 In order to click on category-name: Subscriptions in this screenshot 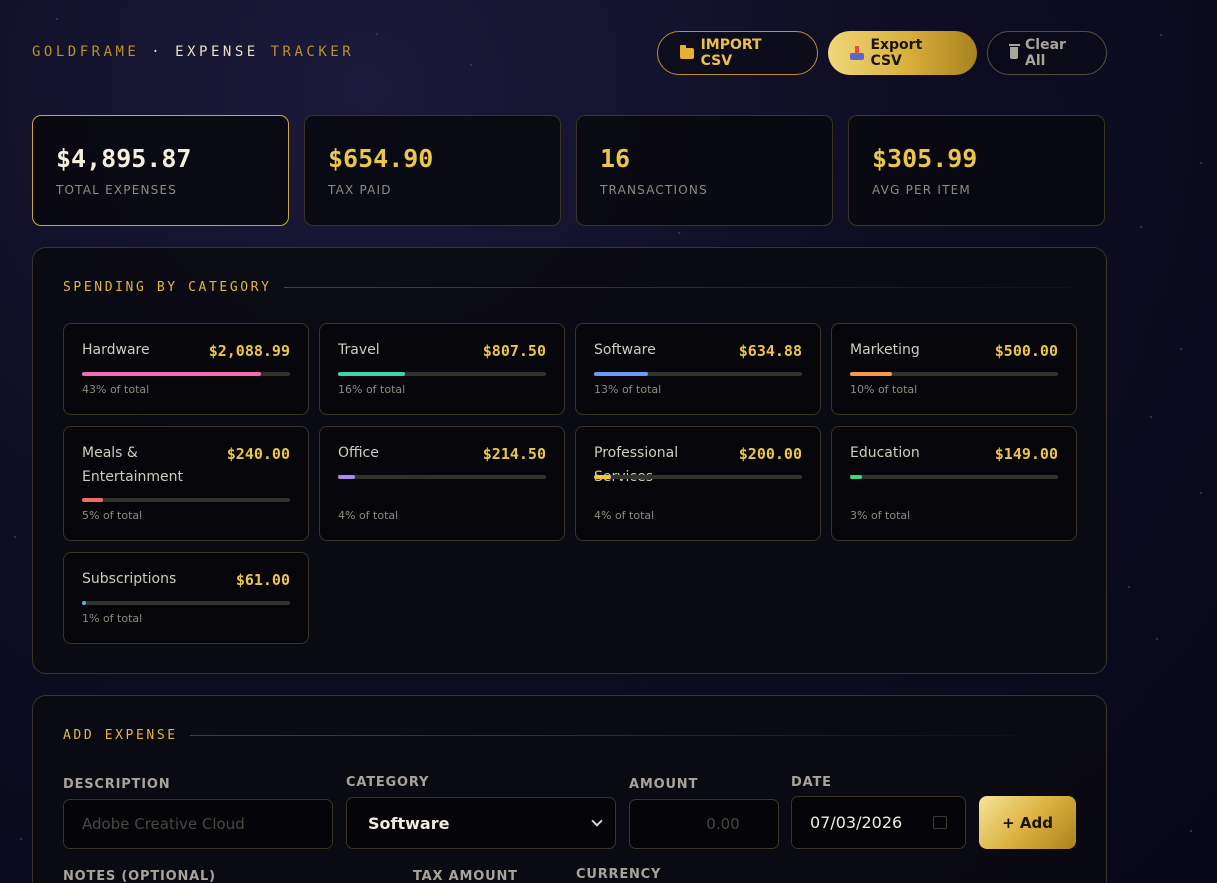, I will do `click(129, 579)`.